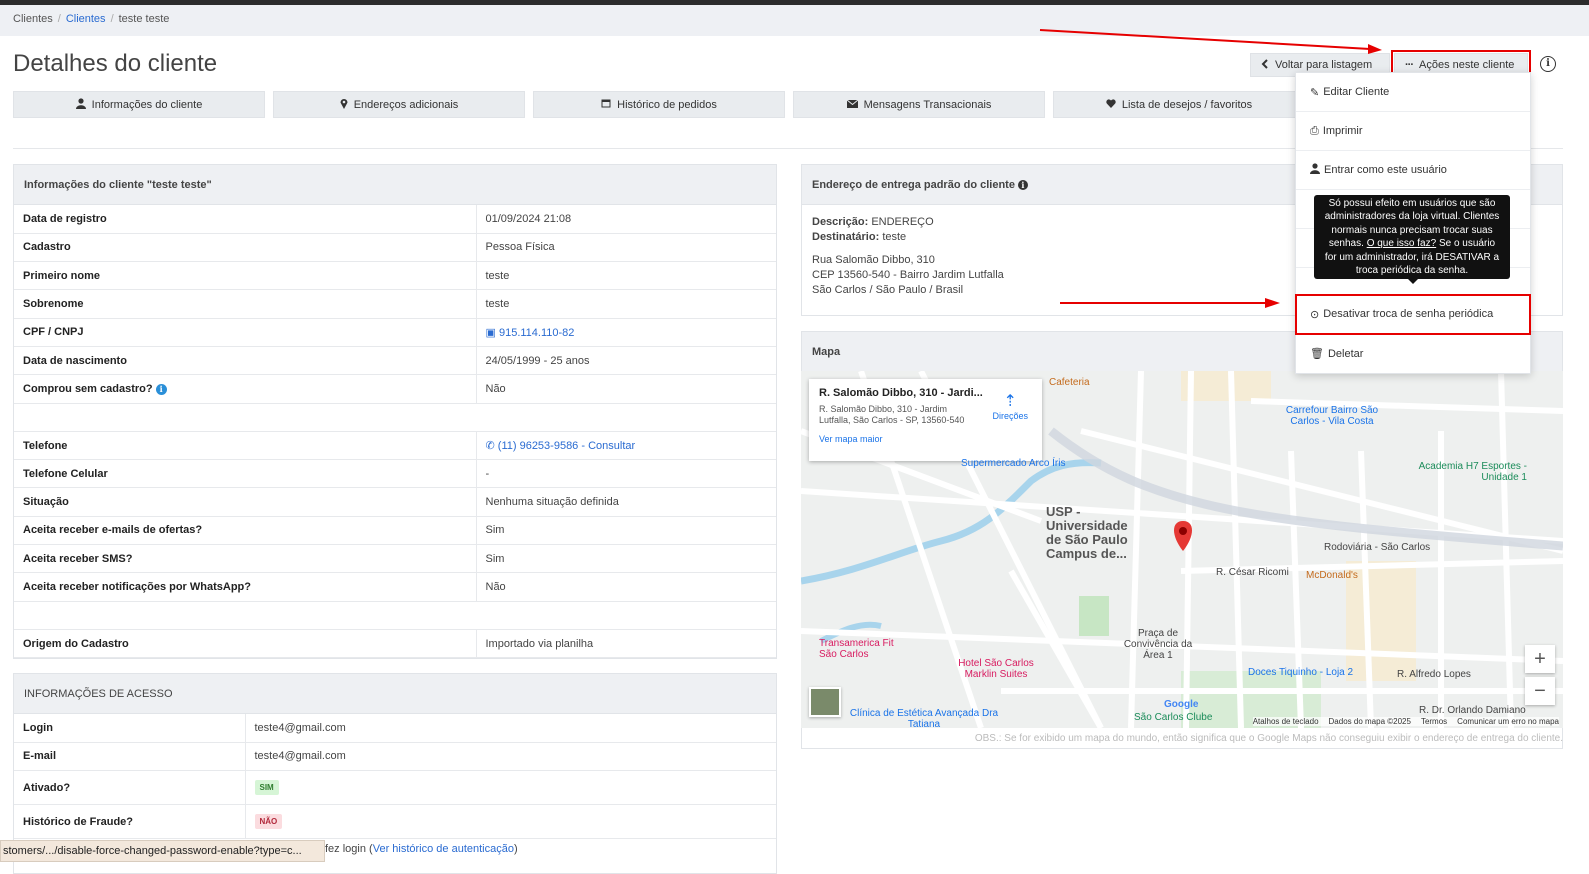 The image size is (1589, 874). What do you see at coordinates (840, 222) in the screenshot?
I see `desc-label: Descrição:` at bounding box center [840, 222].